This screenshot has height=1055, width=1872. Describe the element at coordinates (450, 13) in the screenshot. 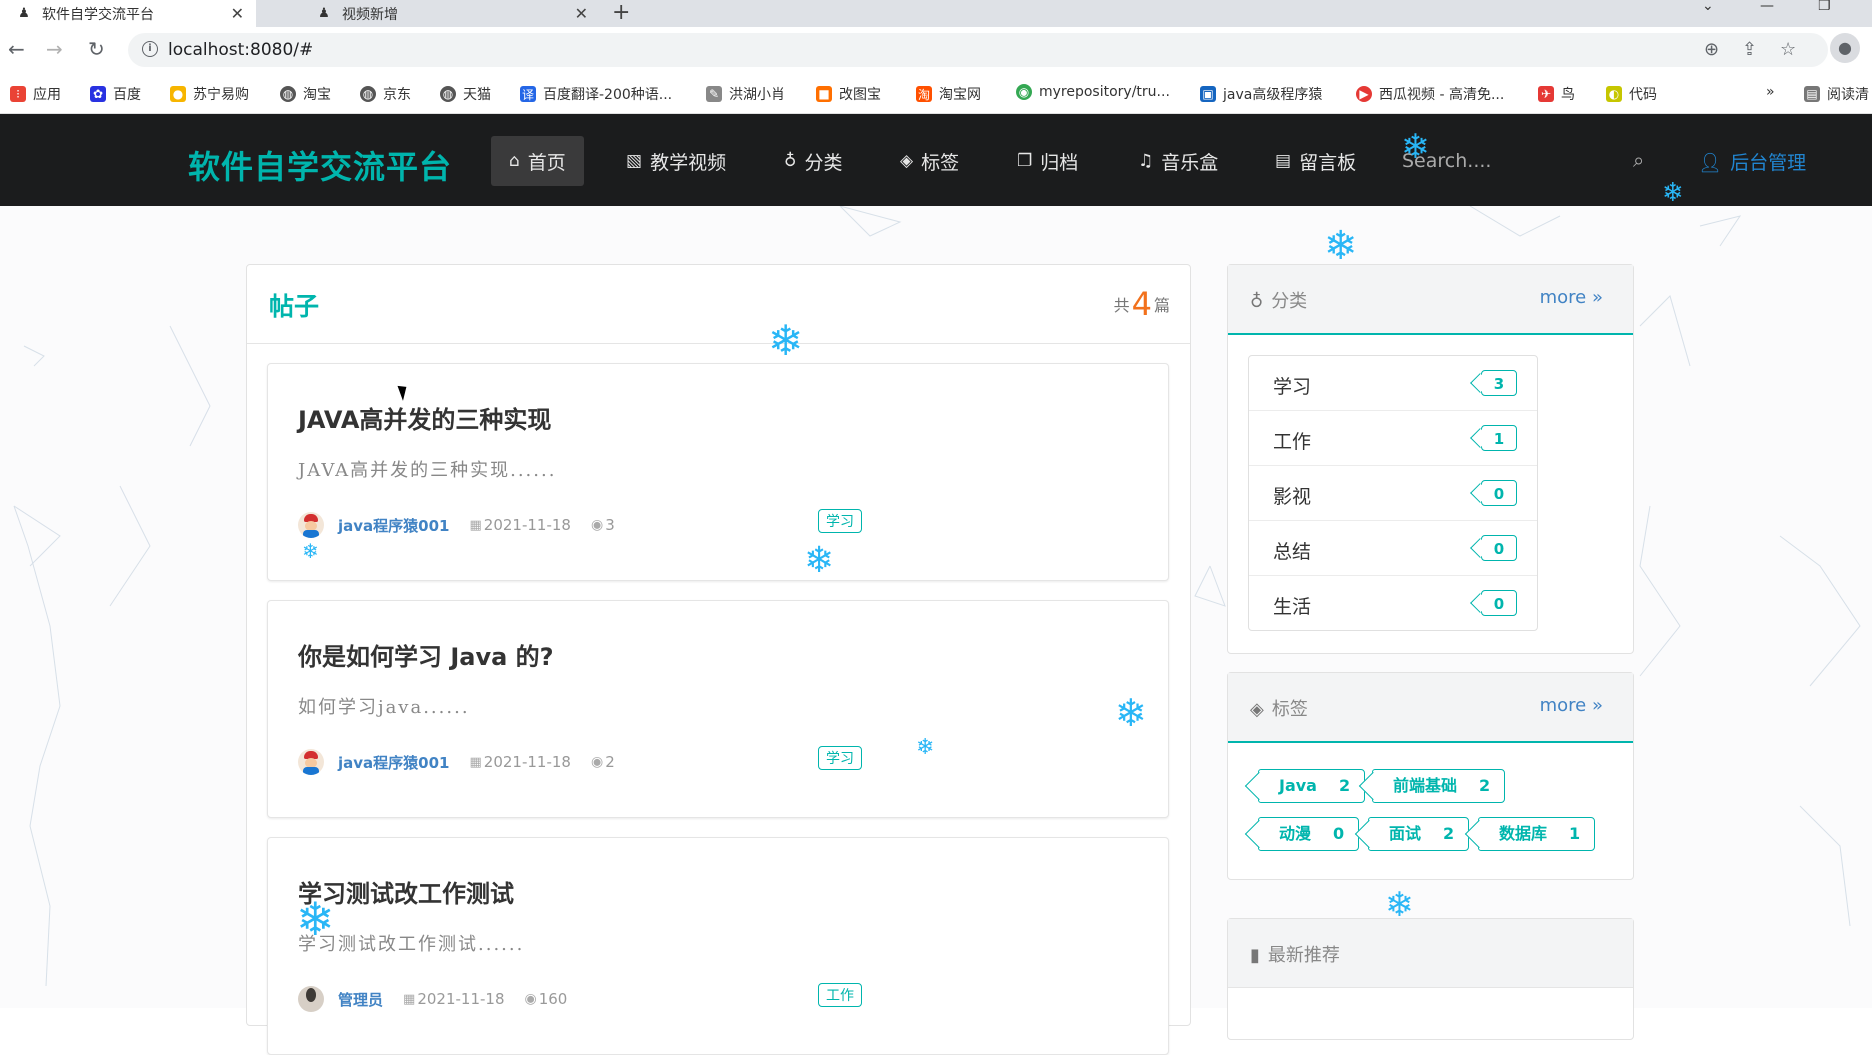

I see `browser-tab: ♟ 视频新增 ✕` at that location.